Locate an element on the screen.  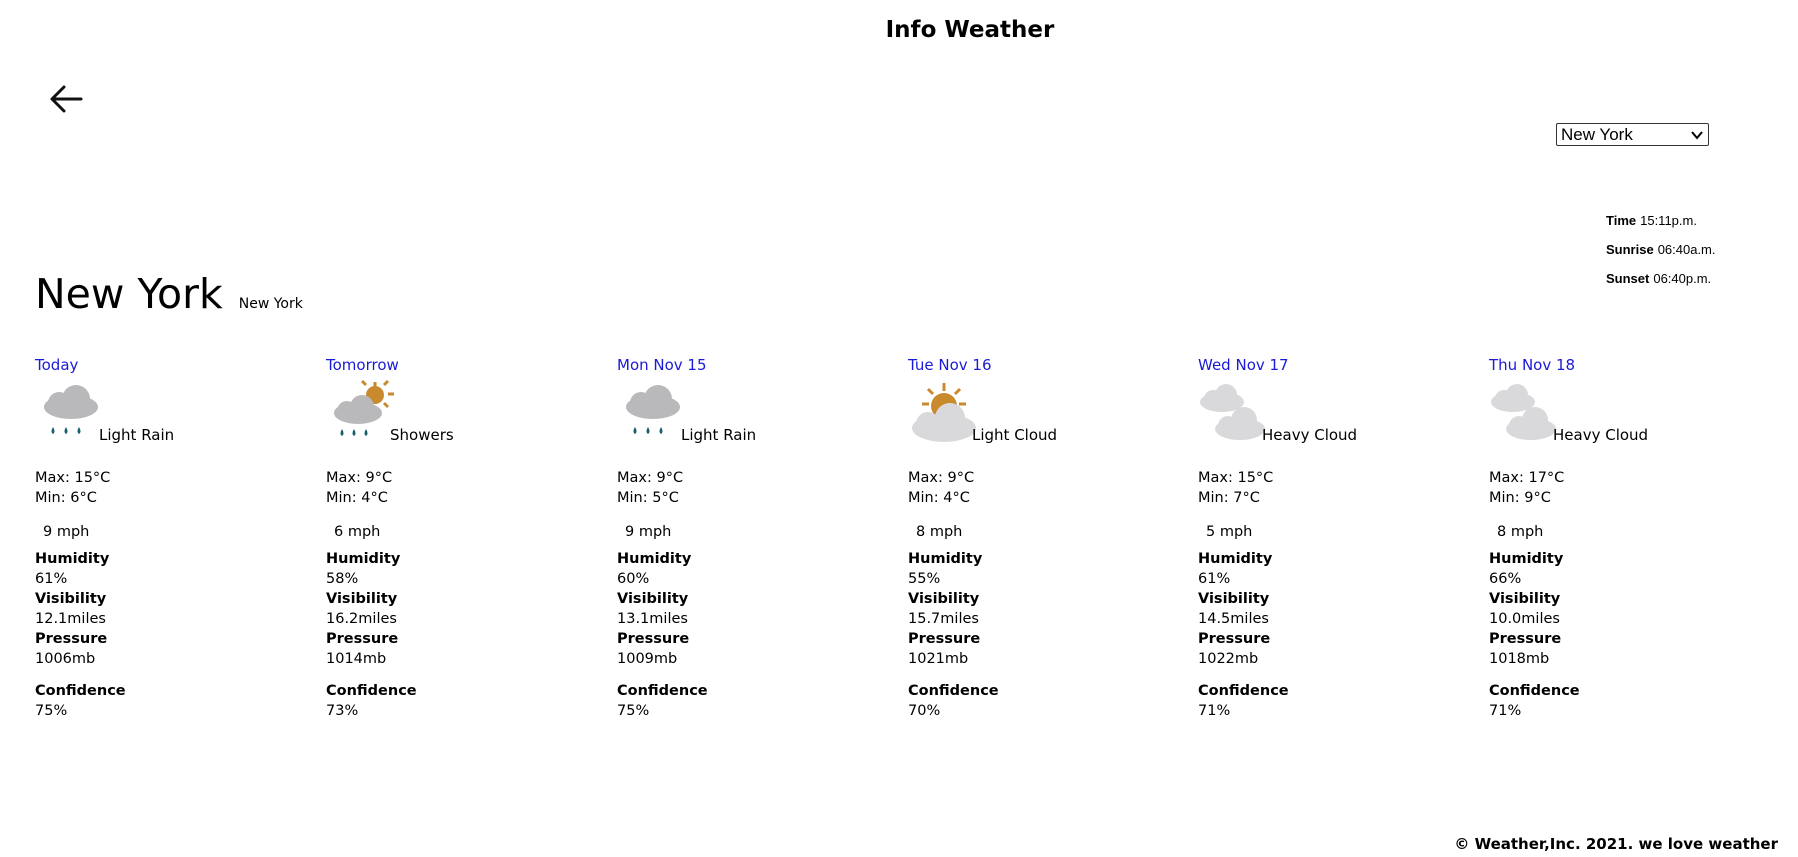
location-select-value: New York is located at coordinates (1597, 134).